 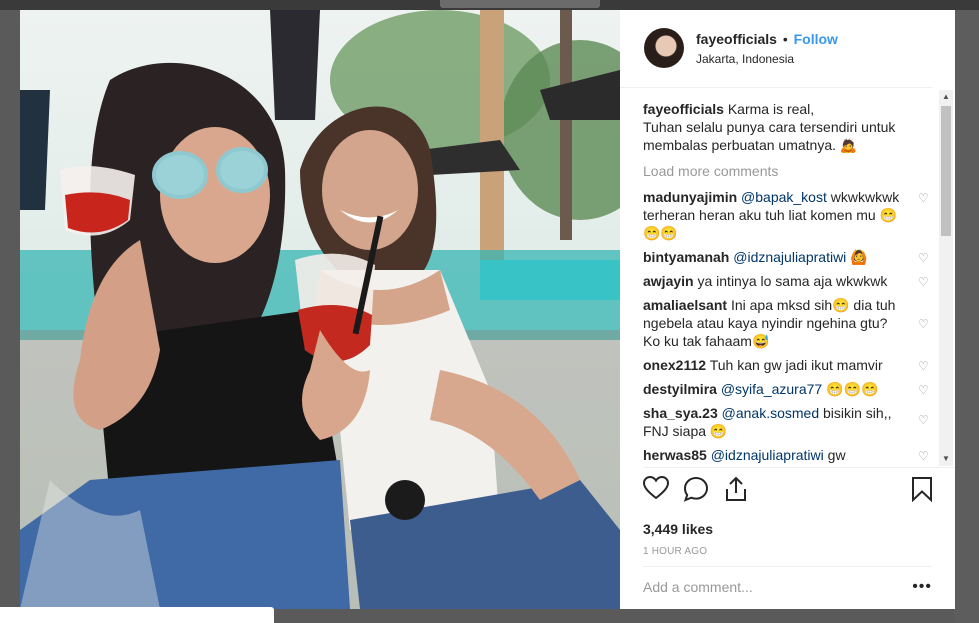 I want to click on comment-text: Tuh kan gw jadi ikut mamvir, so click(x=796, y=365).